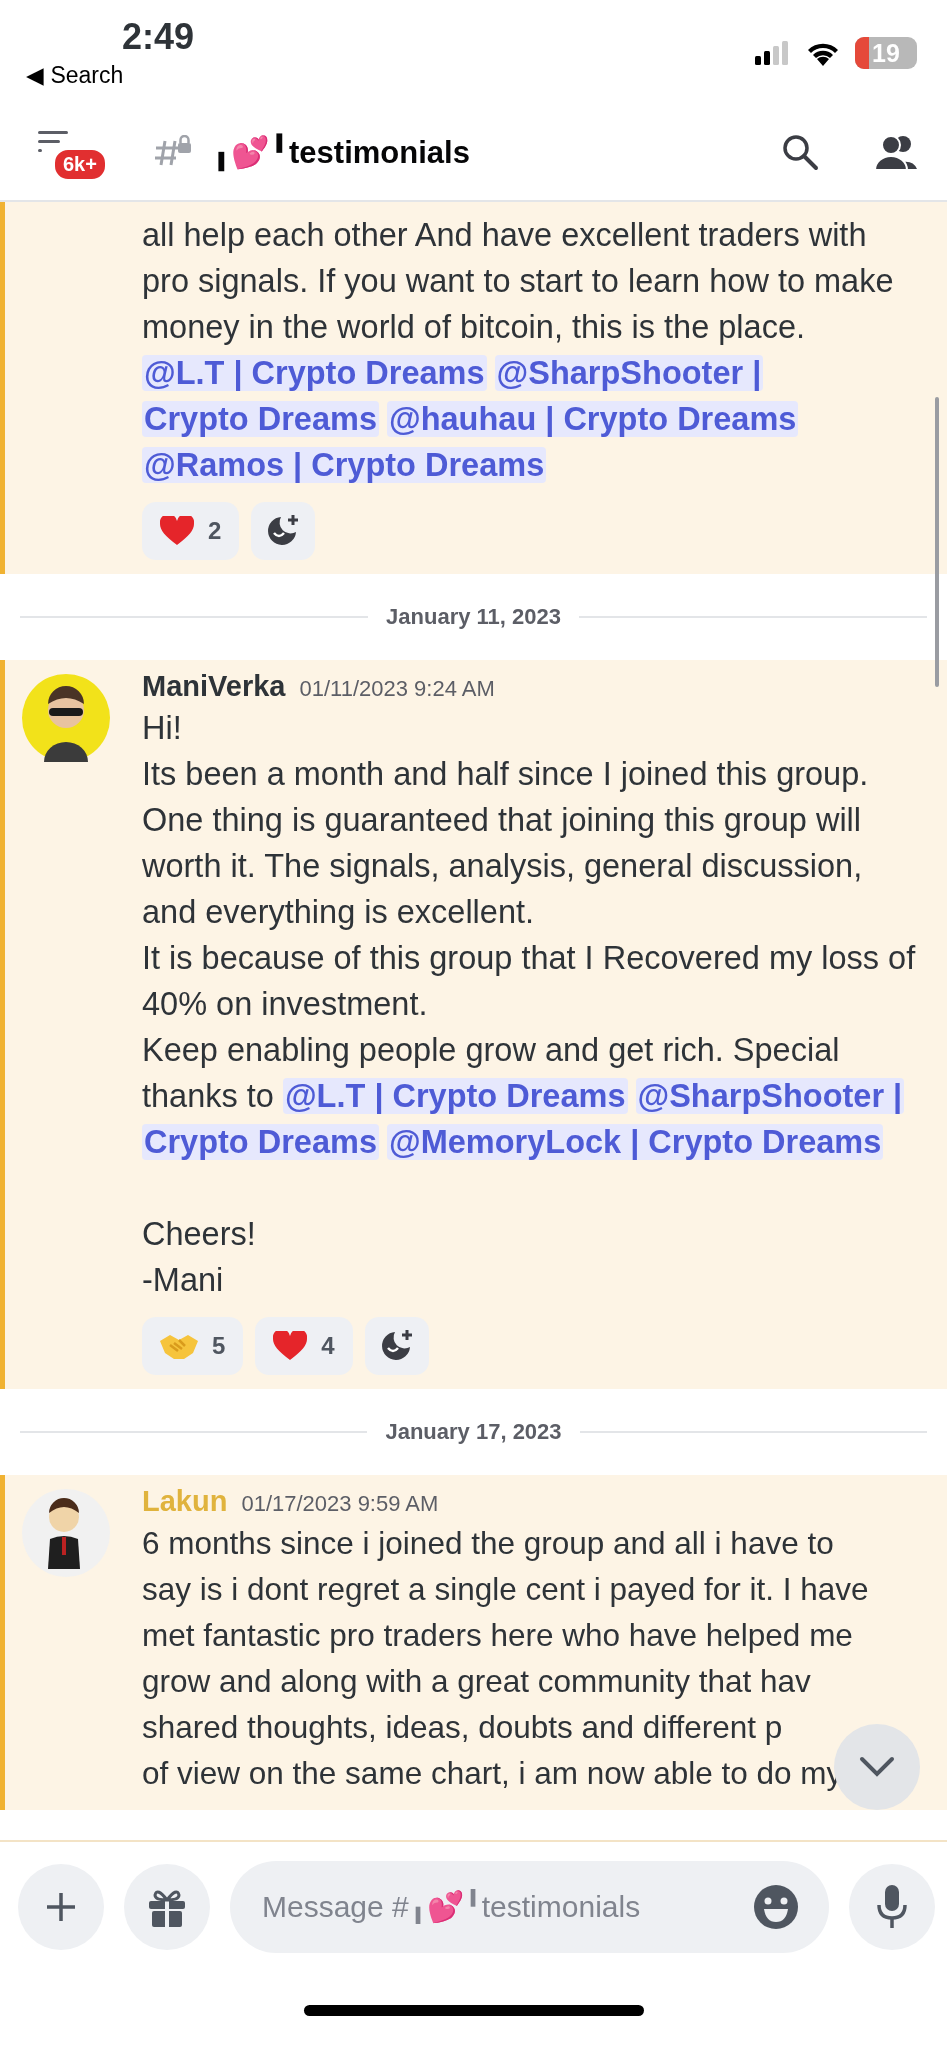  I want to click on microphone-icon, so click(892, 1907).